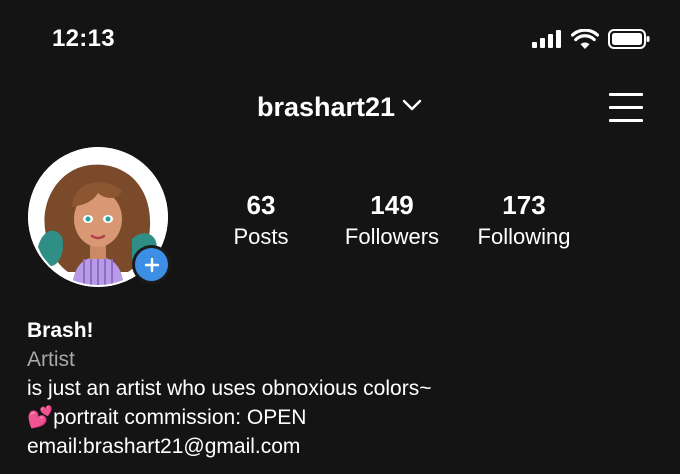 Image resolution: width=680 pixels, height=474 pixels. I want to click on following-label: Following, so click(524, 236).